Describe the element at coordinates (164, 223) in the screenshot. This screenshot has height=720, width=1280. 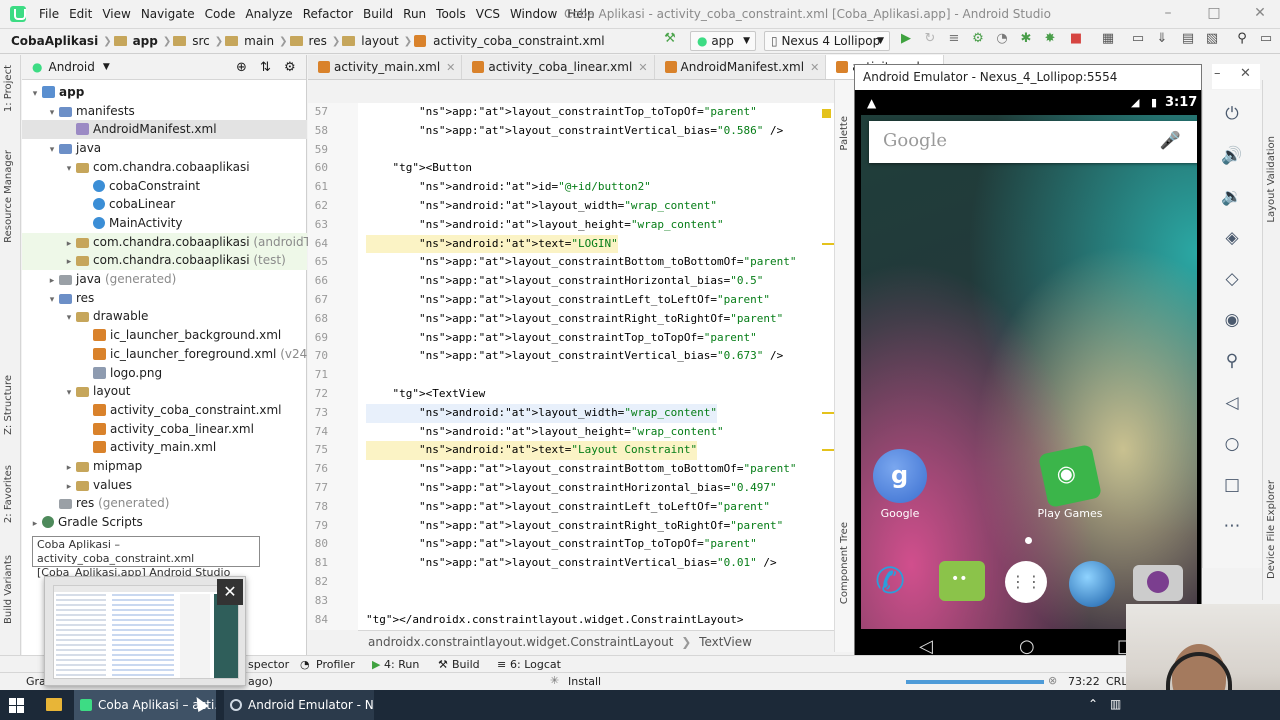
I see `tree-row: MainActivity` at that location.